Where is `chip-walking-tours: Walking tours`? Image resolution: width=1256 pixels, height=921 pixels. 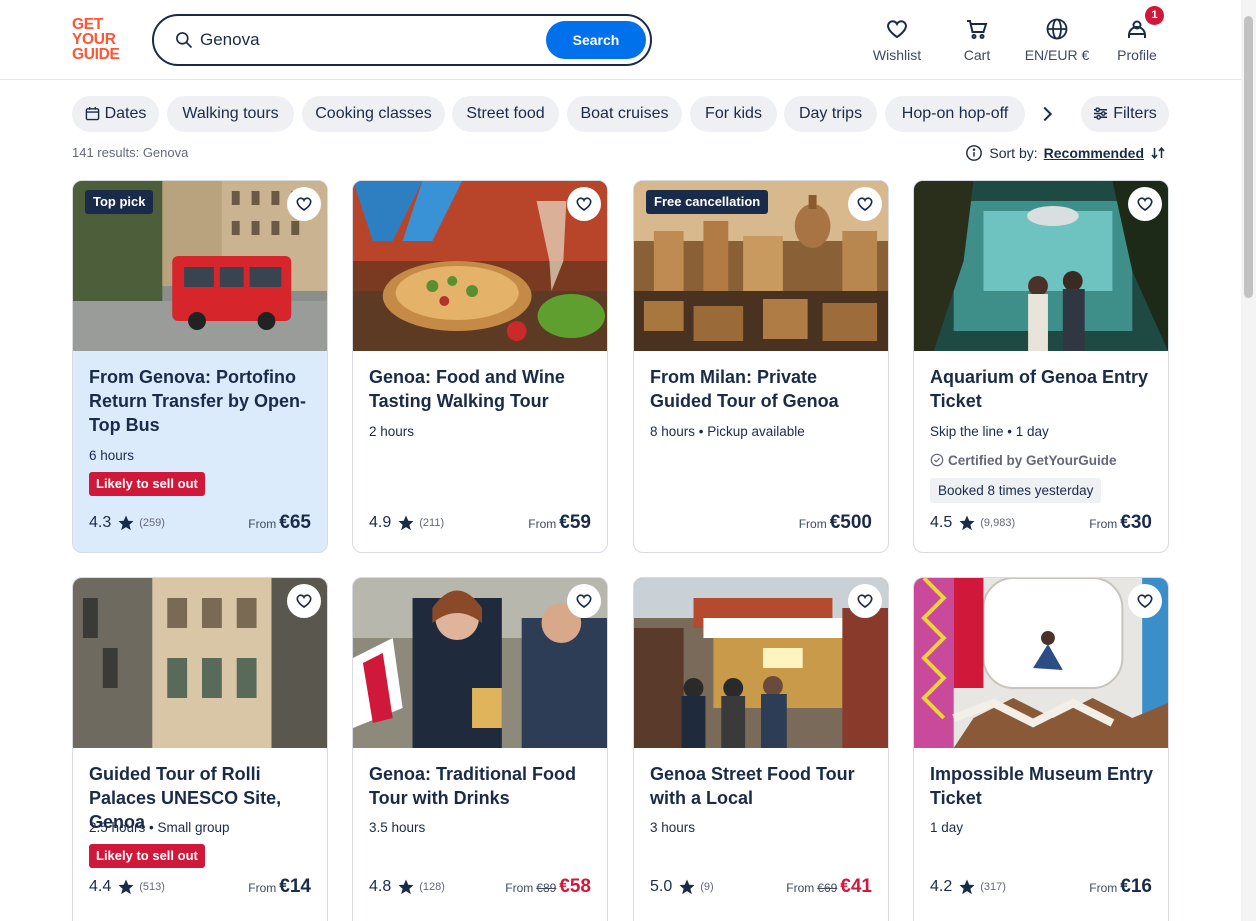 chip-walking-tours: Walking tours is located at coordinates (230, 114).